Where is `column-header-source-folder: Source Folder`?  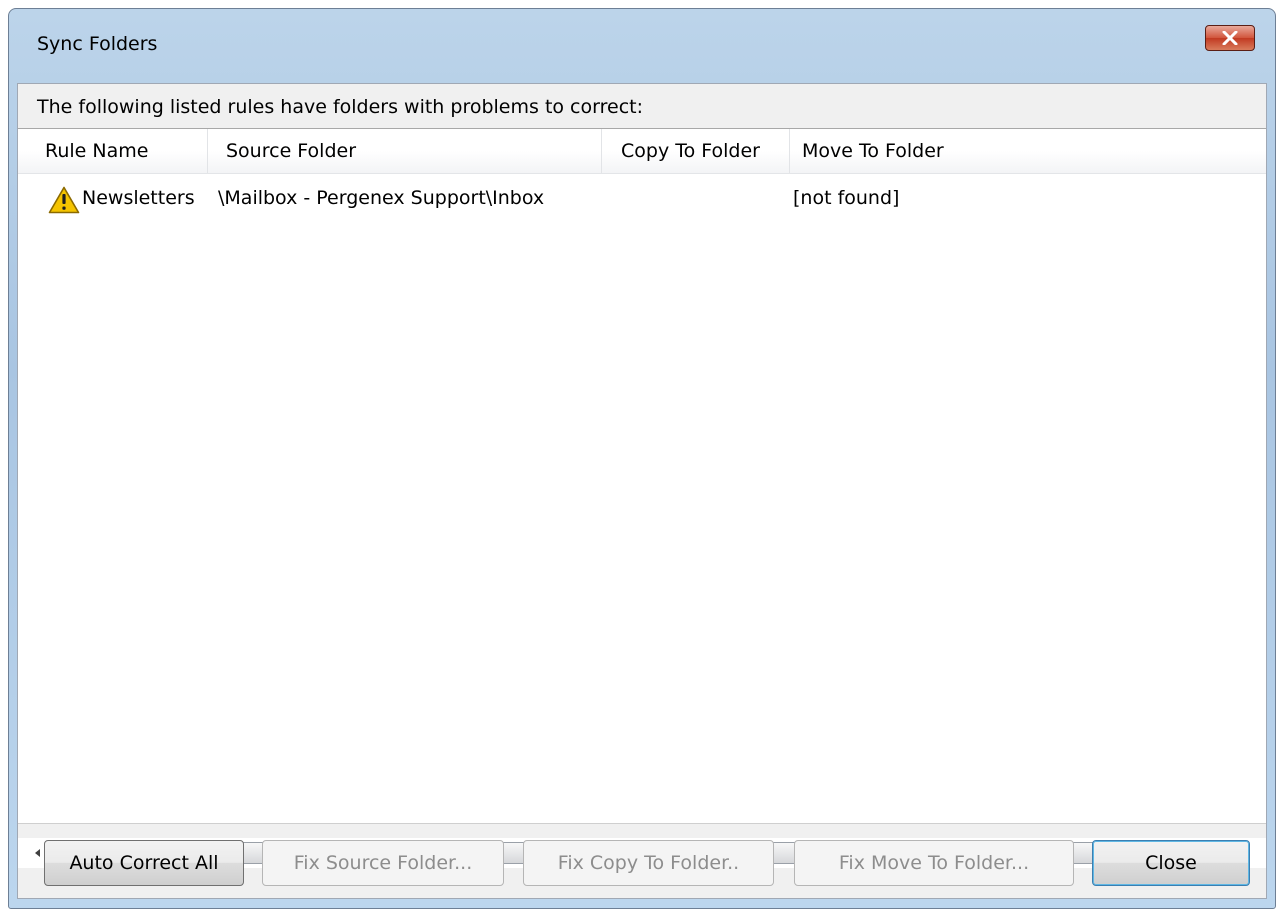 column-header-source-folder: Source Folder is located at coordinates (291, 151).